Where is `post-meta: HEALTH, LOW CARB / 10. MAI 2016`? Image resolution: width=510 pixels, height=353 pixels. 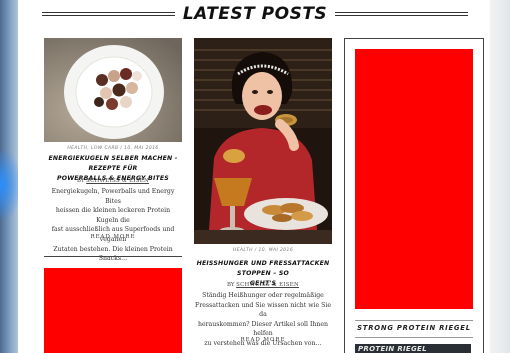 post-meta: HEALTH, LOW CARB / 10. MAI 2016 is located at coordinates (113, 148).